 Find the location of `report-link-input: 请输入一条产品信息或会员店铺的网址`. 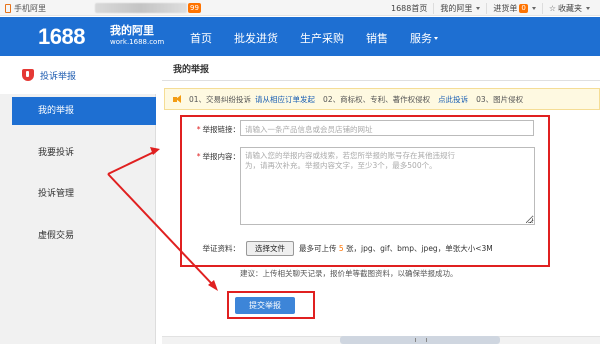

report-link-input: 请输入一条产品信息或会员店铺的网址 is located at coordinates (387, 128).